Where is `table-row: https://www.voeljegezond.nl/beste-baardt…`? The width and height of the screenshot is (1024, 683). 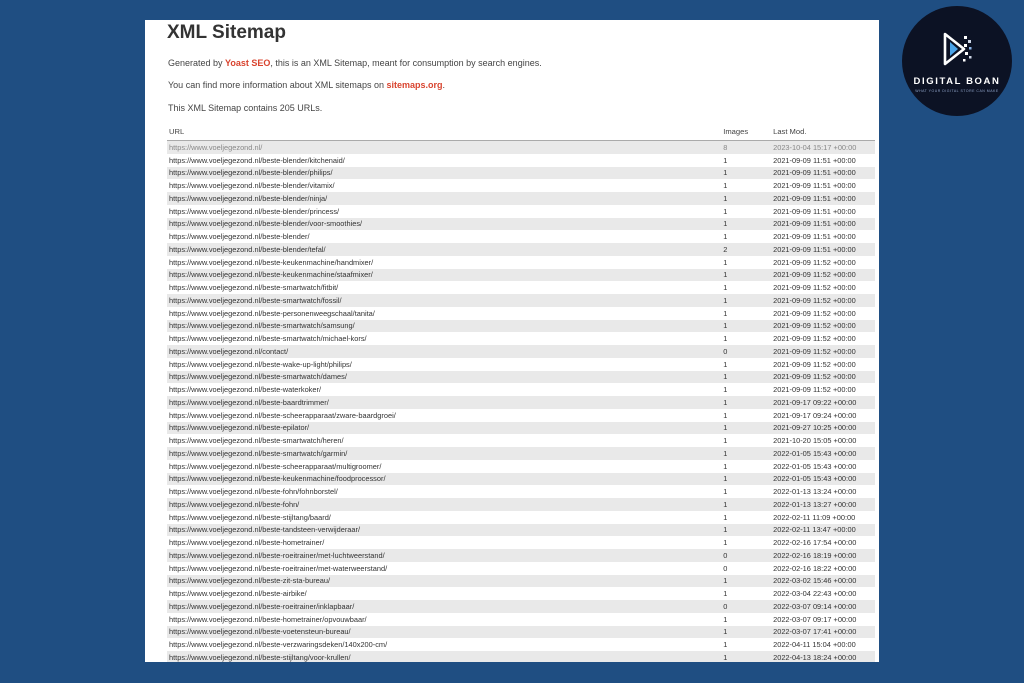 table-row: https://www.voeljegezond.nl/beste-baardt… is located at coordinates (521, 402).